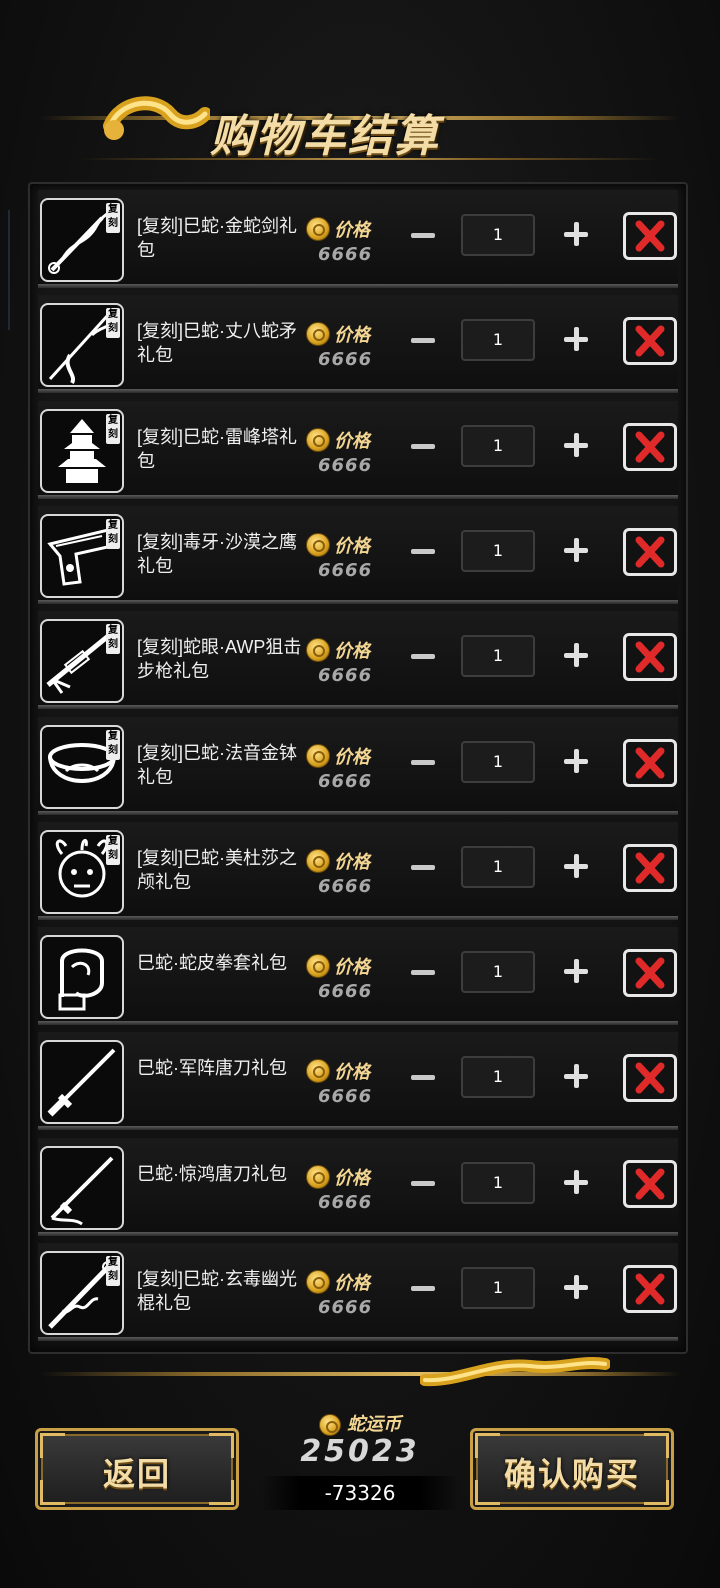 The height and width of the screenshot is (1588, 720). What do you see at coordinates (217, 553) in the screenshot?
I see `item-name: [复刻]毒牙·沙漠之鹰礼包` at bounding box center [217, 553].